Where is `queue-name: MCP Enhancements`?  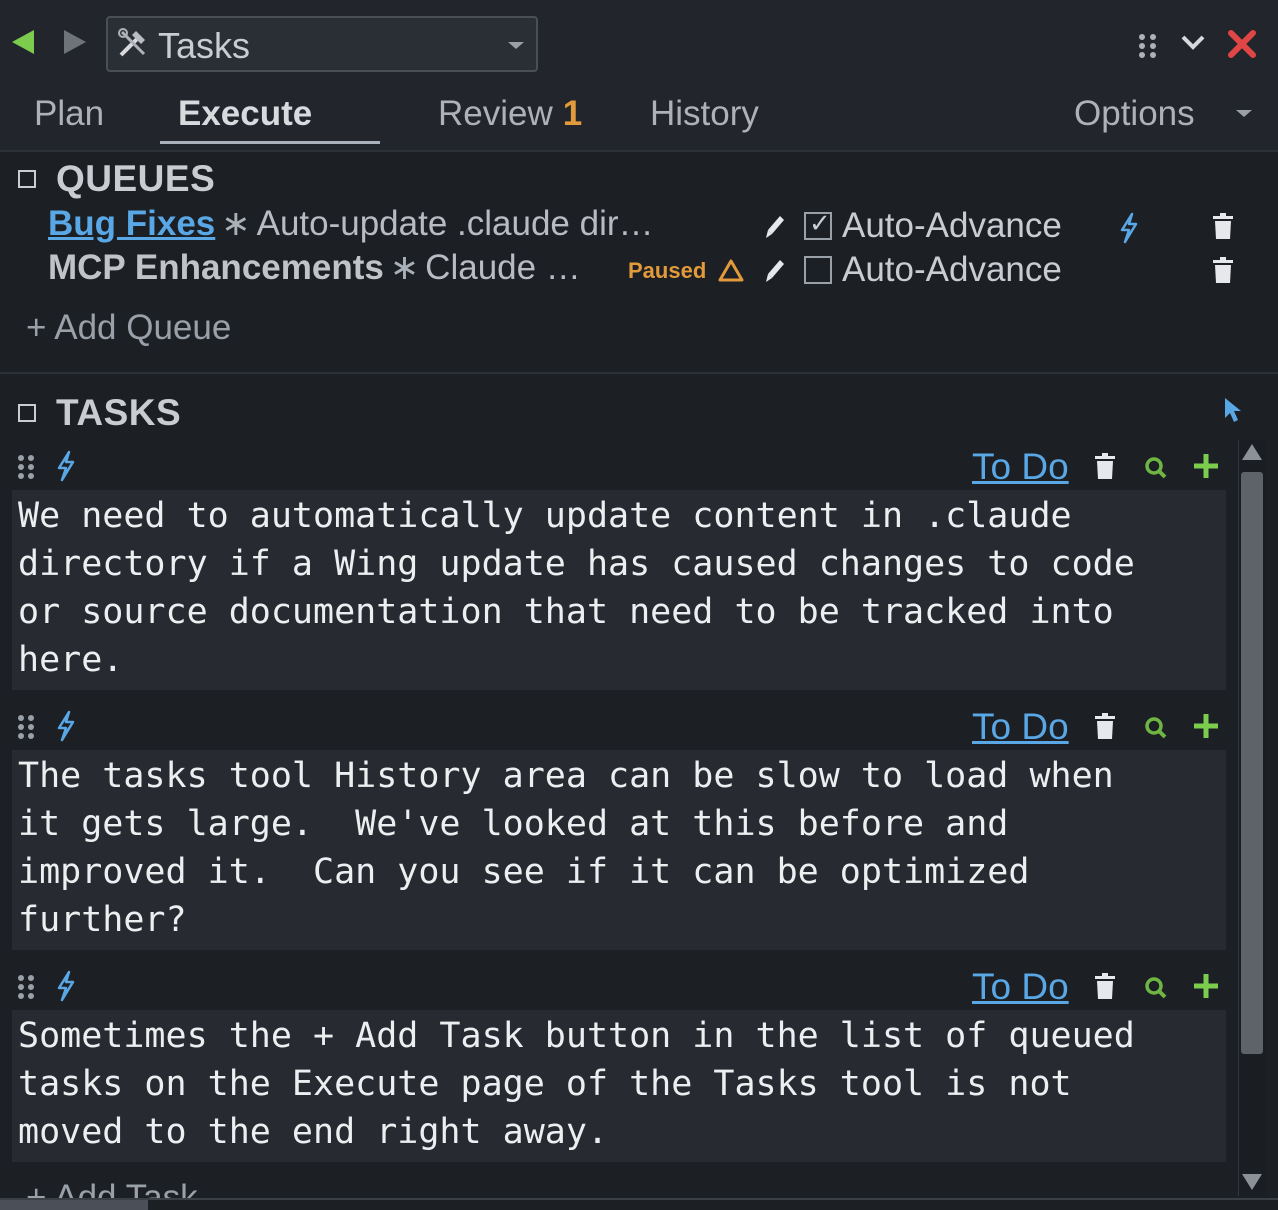 queue-name: MCP Enhancements is located at coordinates (216, 267).